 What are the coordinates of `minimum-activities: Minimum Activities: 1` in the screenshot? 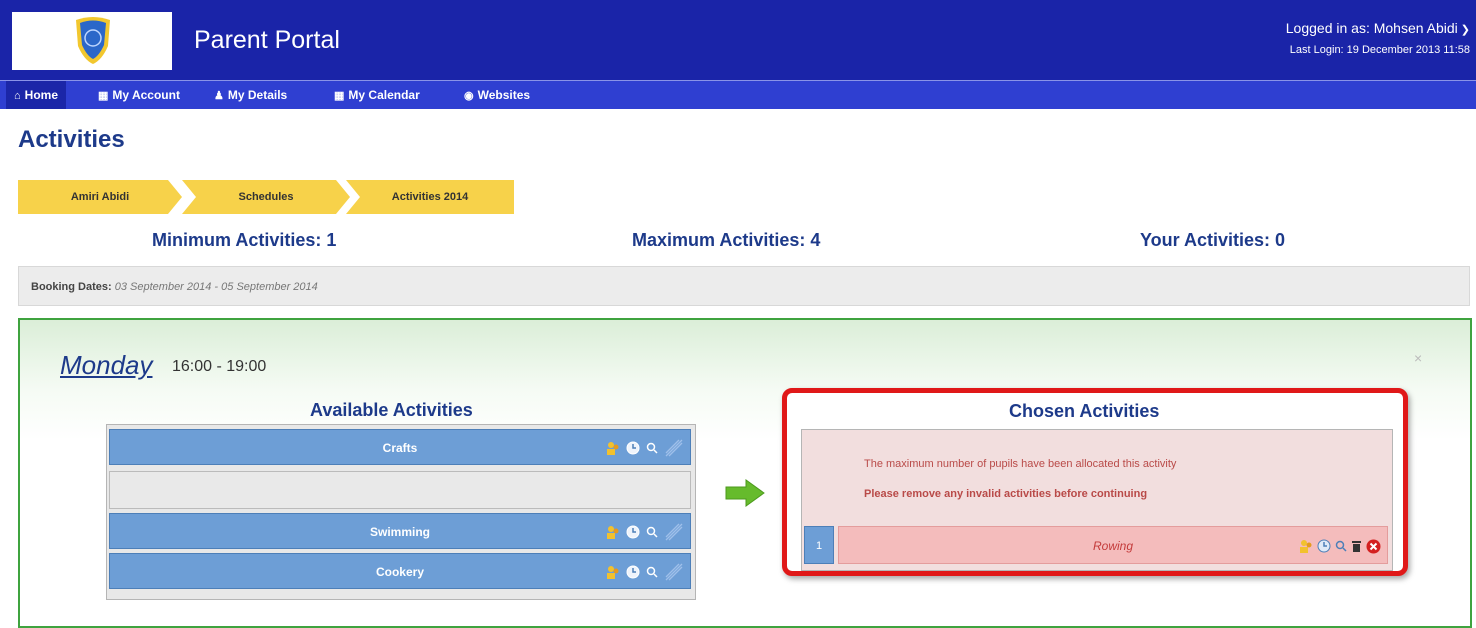 It's located at (244, 240).